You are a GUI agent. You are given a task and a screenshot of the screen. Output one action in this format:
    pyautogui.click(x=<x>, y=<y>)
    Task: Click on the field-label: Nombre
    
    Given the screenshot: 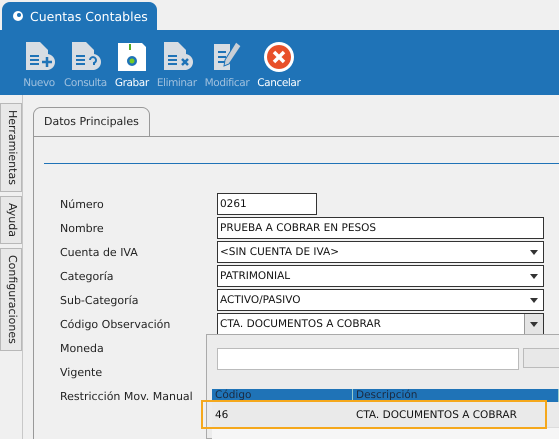 What is the action you would take?
    pyautogui.click(x=82, y=228)
    